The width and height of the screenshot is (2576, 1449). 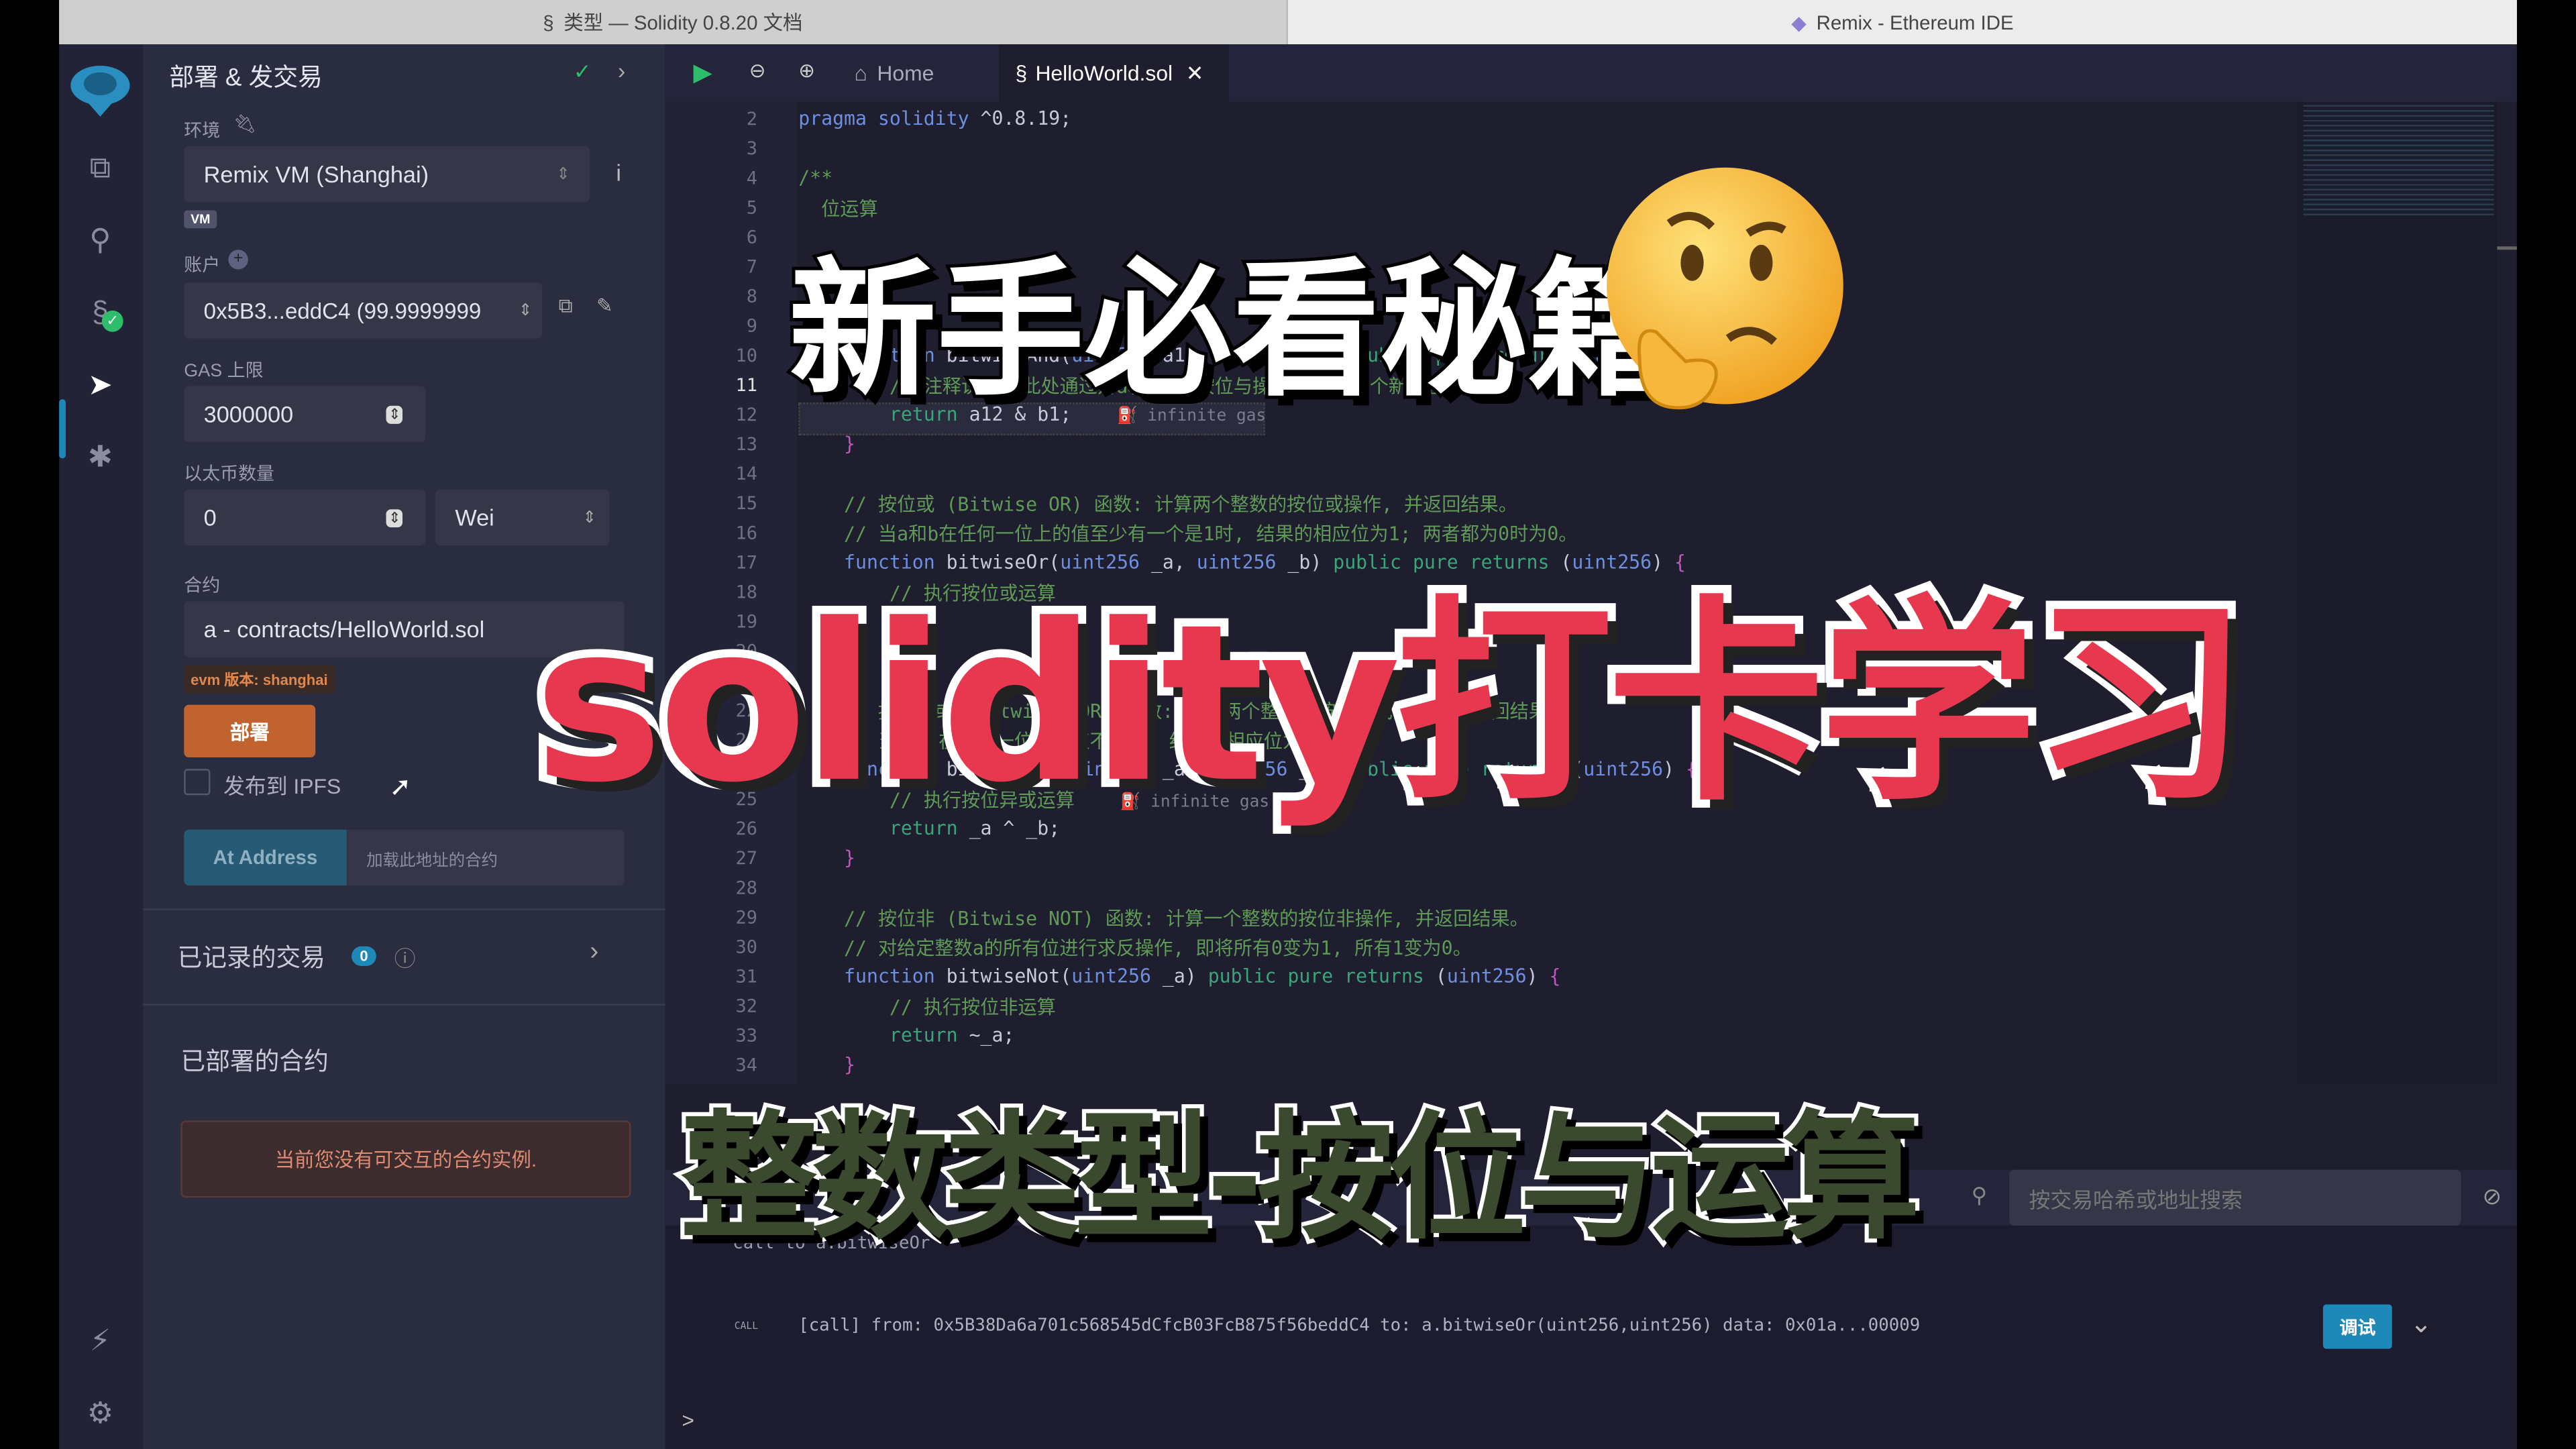 I want to click on line-number: 33, so click(x=746, y=1036).